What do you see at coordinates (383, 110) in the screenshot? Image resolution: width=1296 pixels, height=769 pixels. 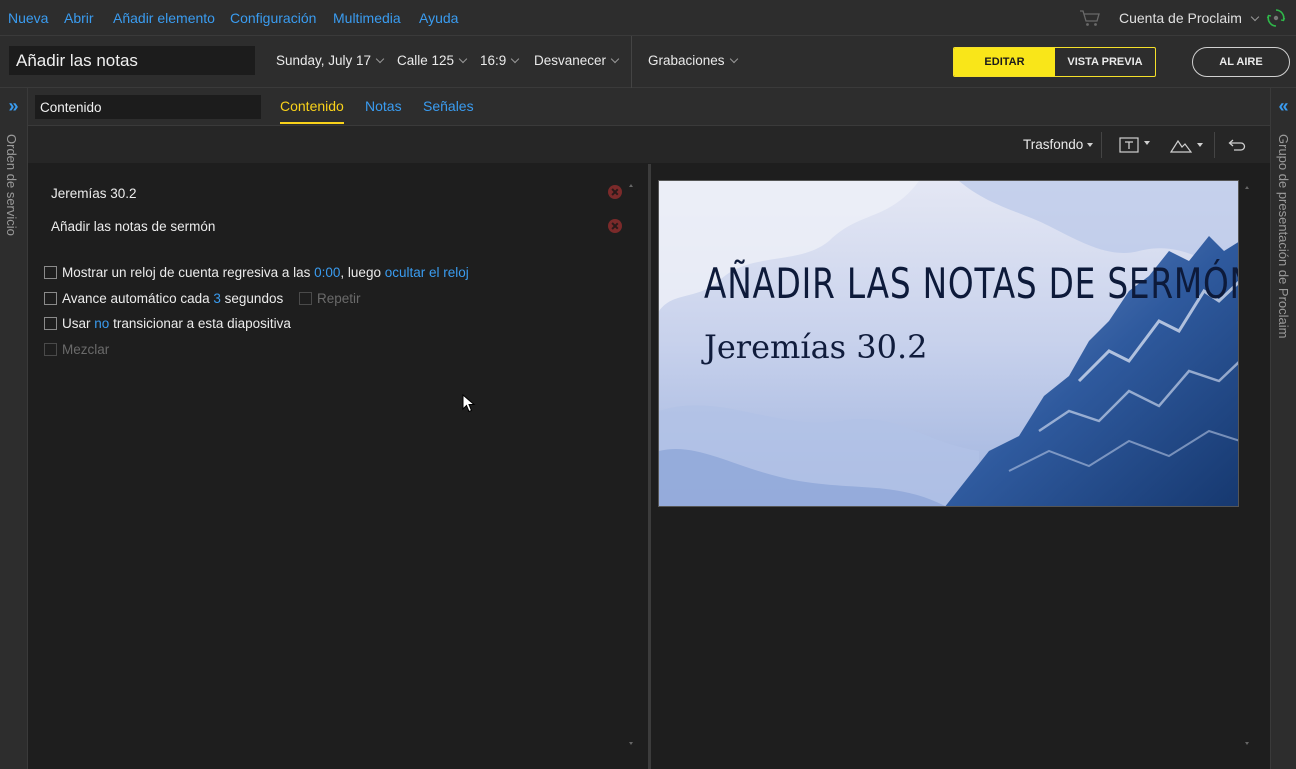 I see `tab-notas: Notas` at bounding box center [383, 110].